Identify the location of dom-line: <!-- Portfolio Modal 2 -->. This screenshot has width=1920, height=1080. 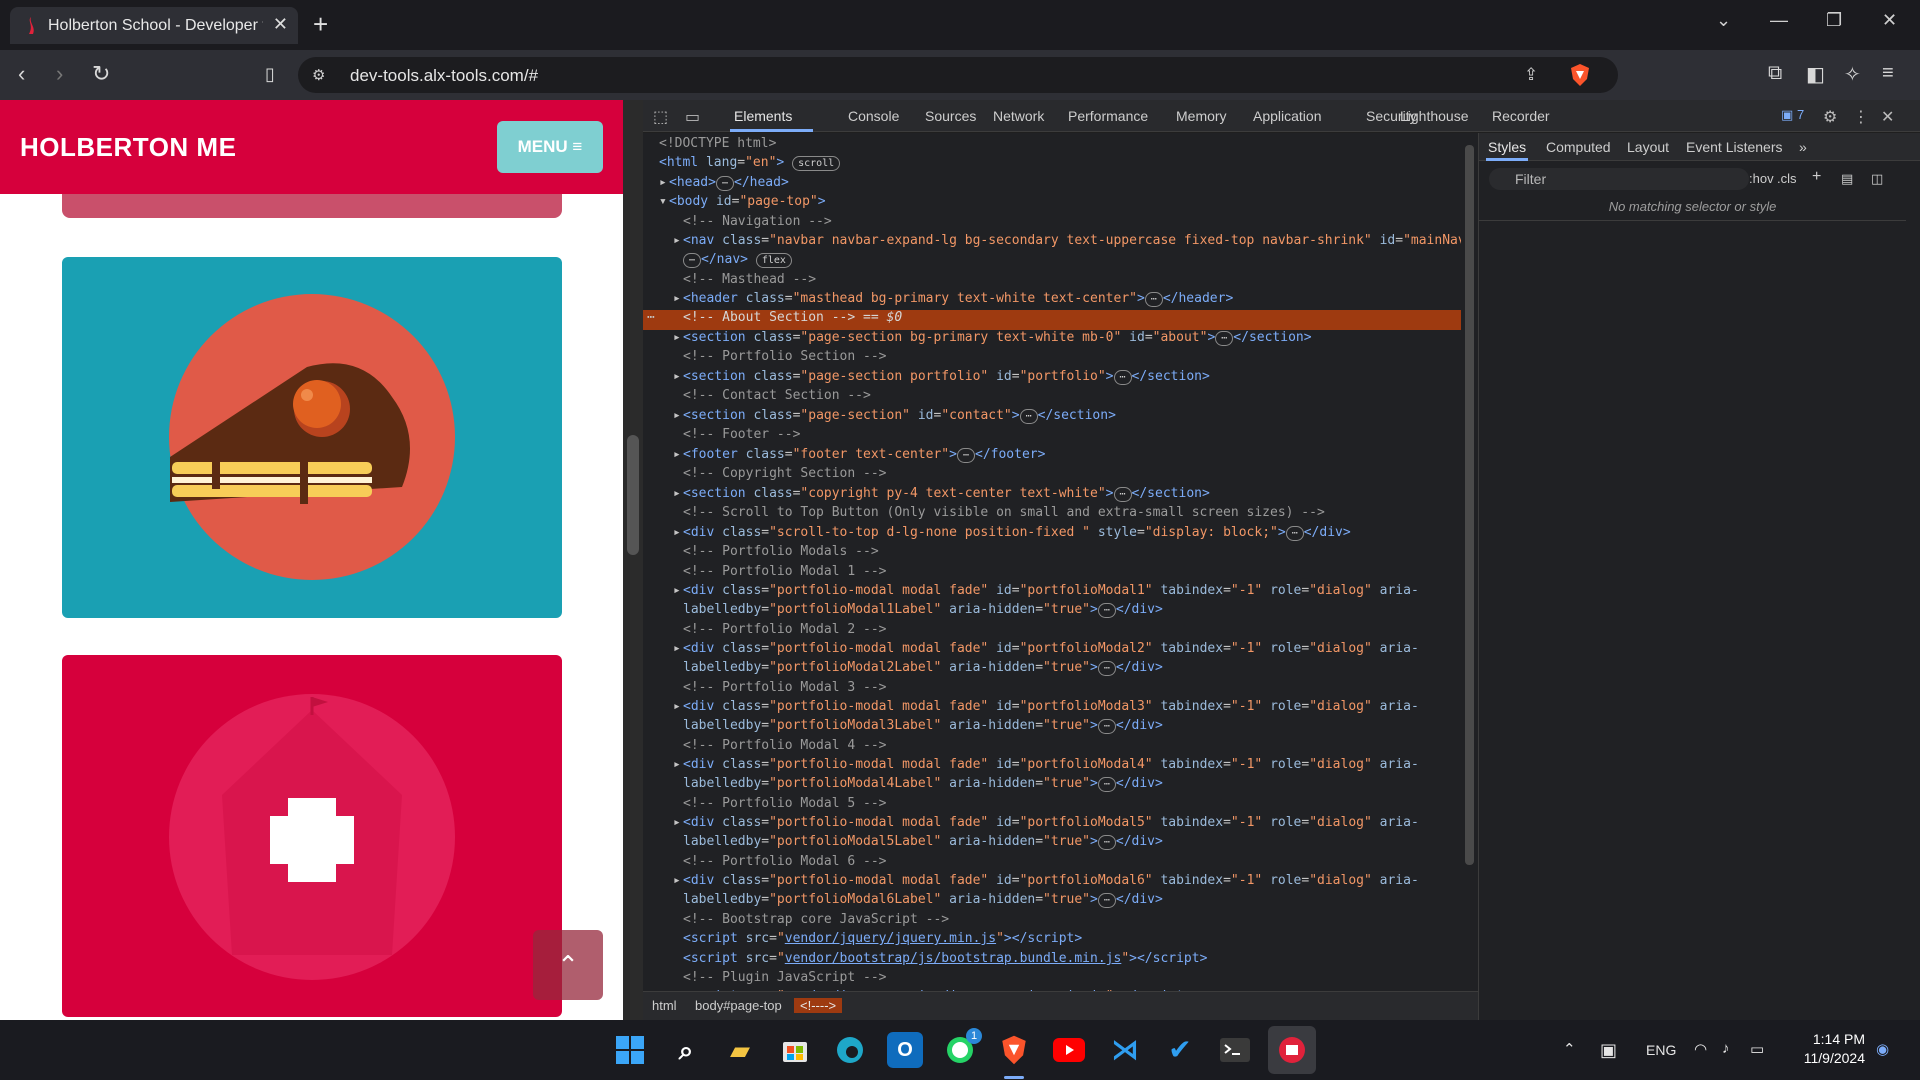
(785, 632).